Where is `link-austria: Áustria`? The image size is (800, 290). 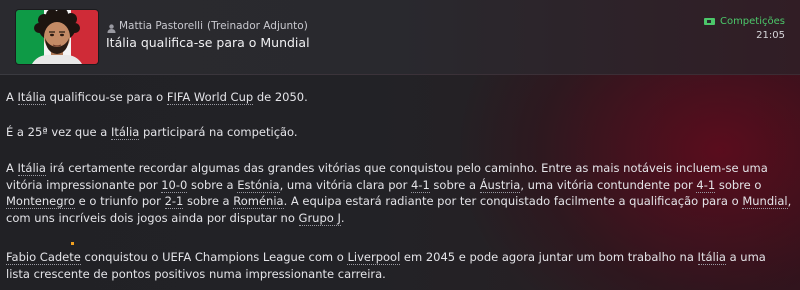
link-austria: Áustria is located at coordinates (500, 185).